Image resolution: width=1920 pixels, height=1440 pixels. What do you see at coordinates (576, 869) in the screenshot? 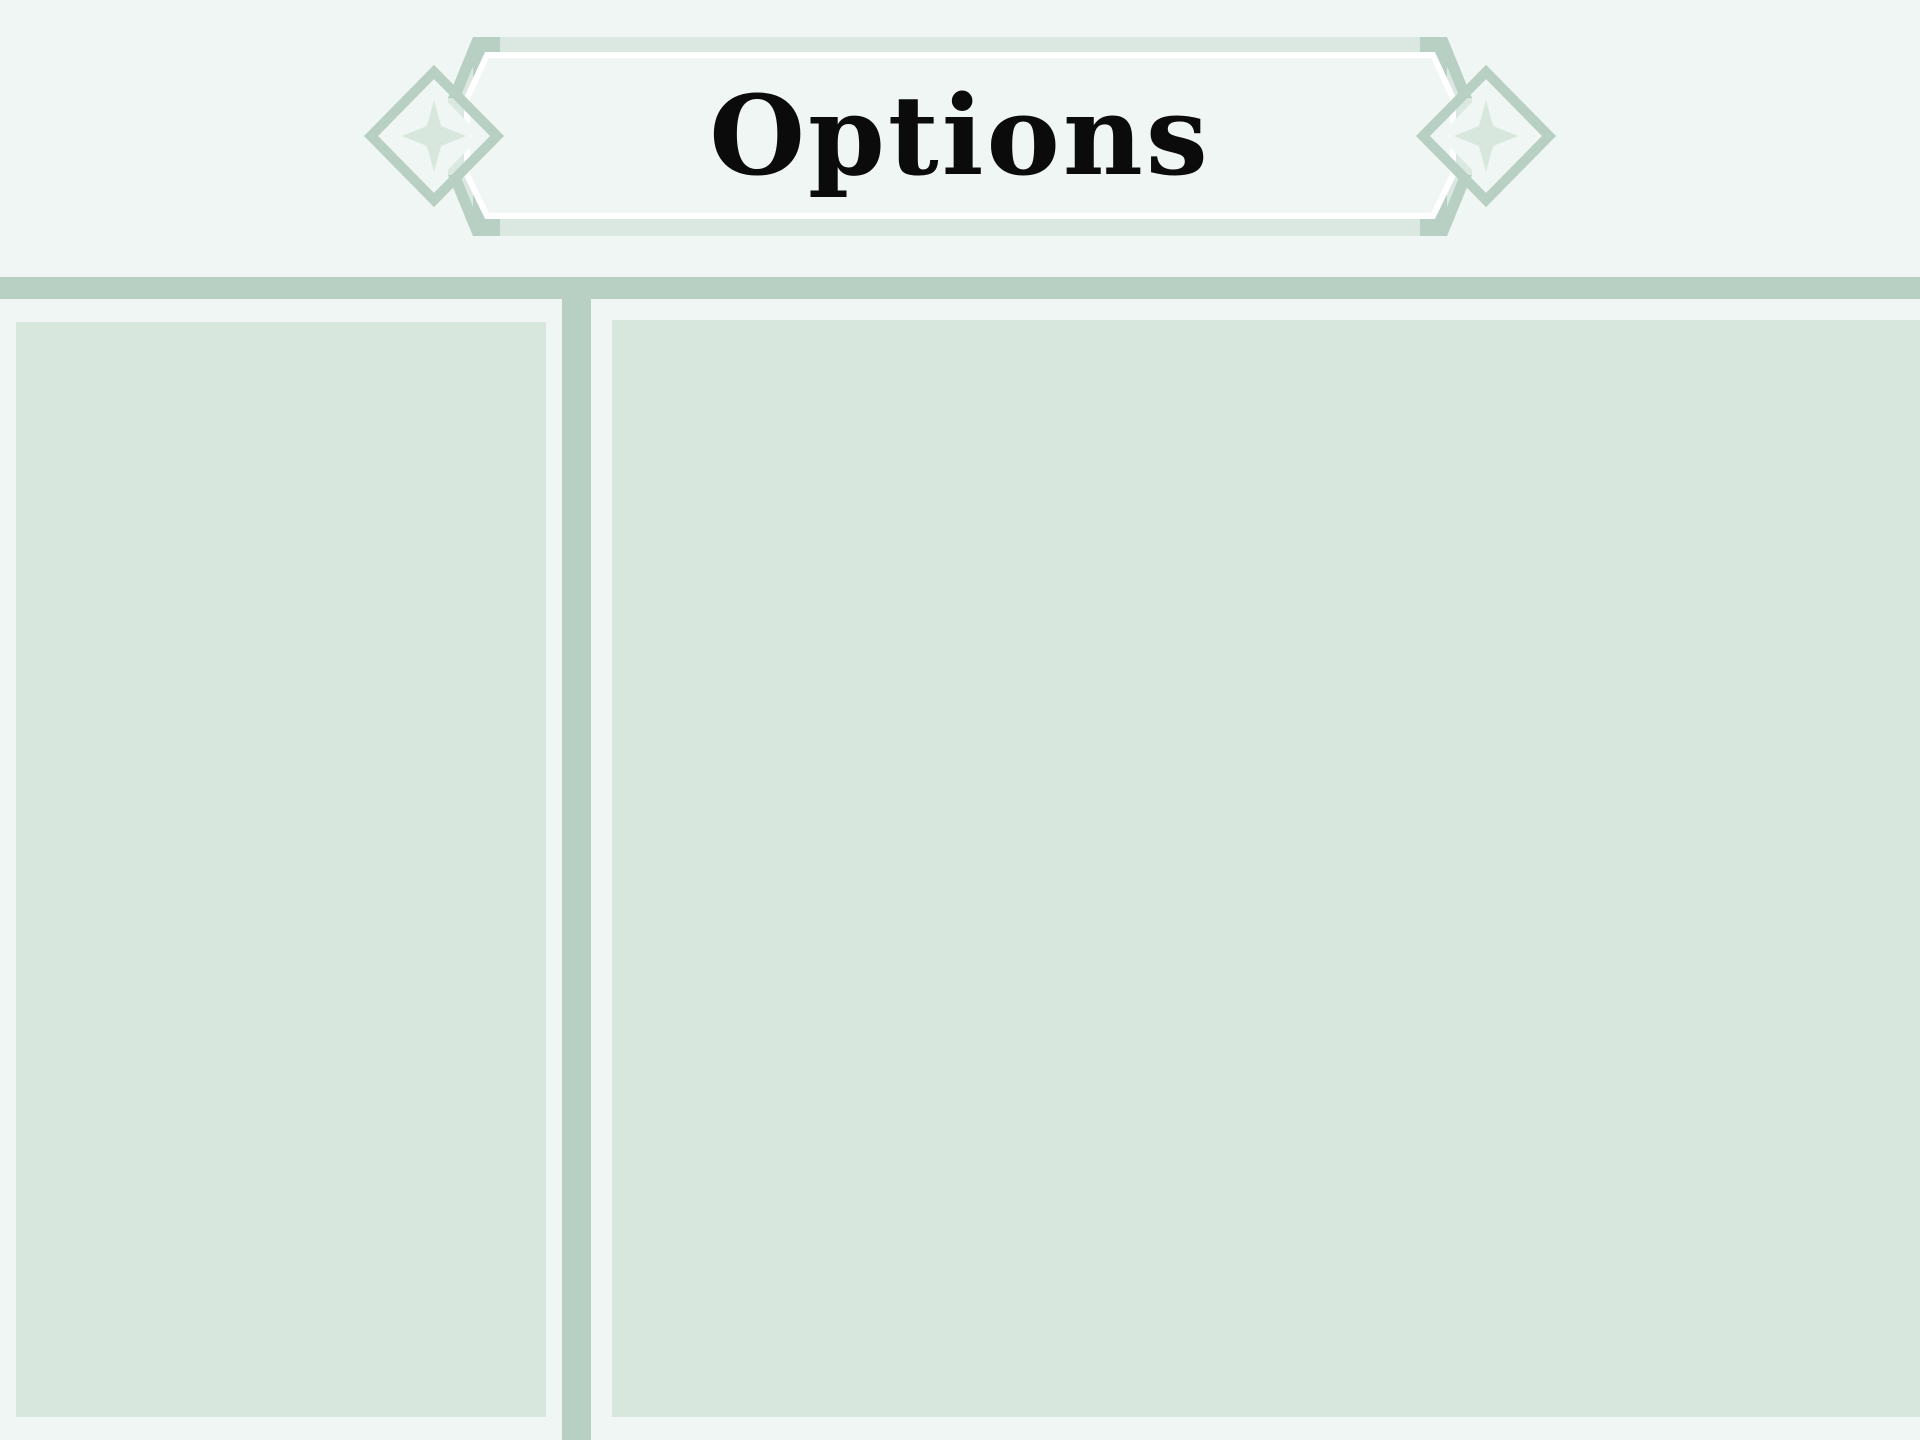
I see `column-divider` at bounding box center [576, 869].